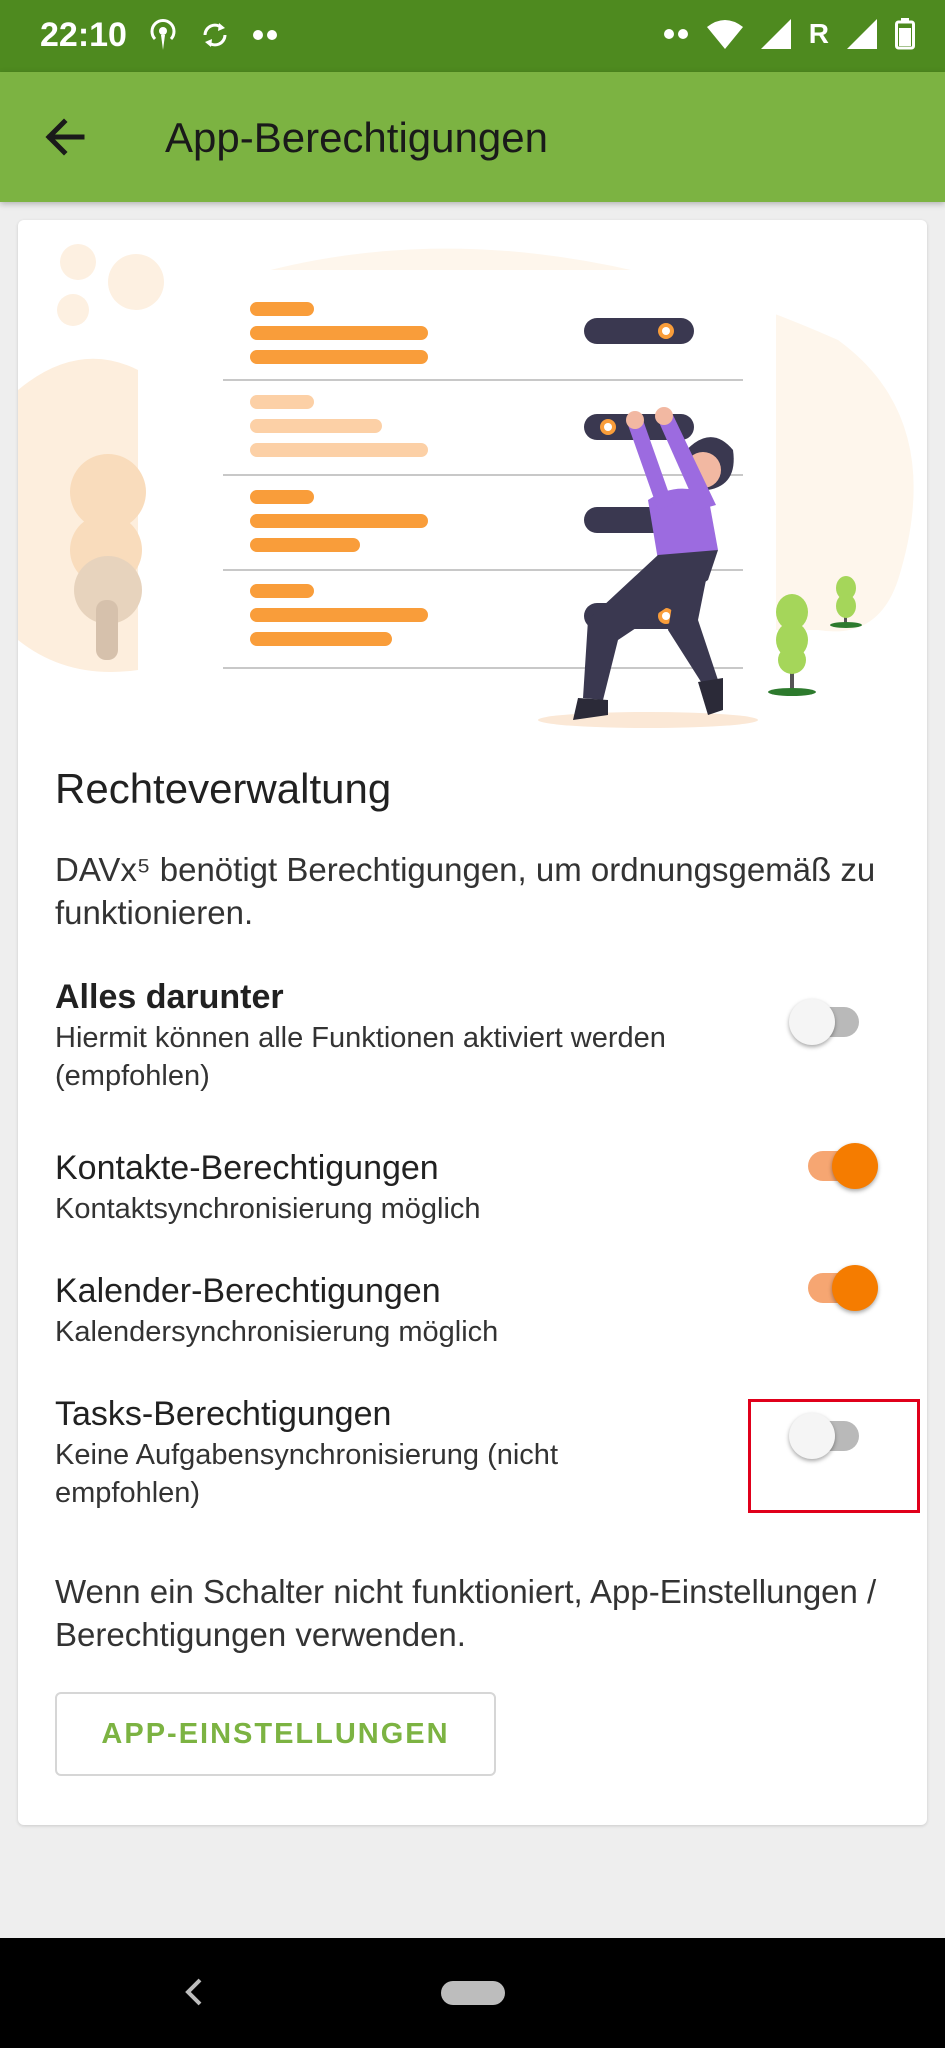  Describe the element at coordinates (818, 33) in the screenshot. I see `network-type-label: R` at that location.